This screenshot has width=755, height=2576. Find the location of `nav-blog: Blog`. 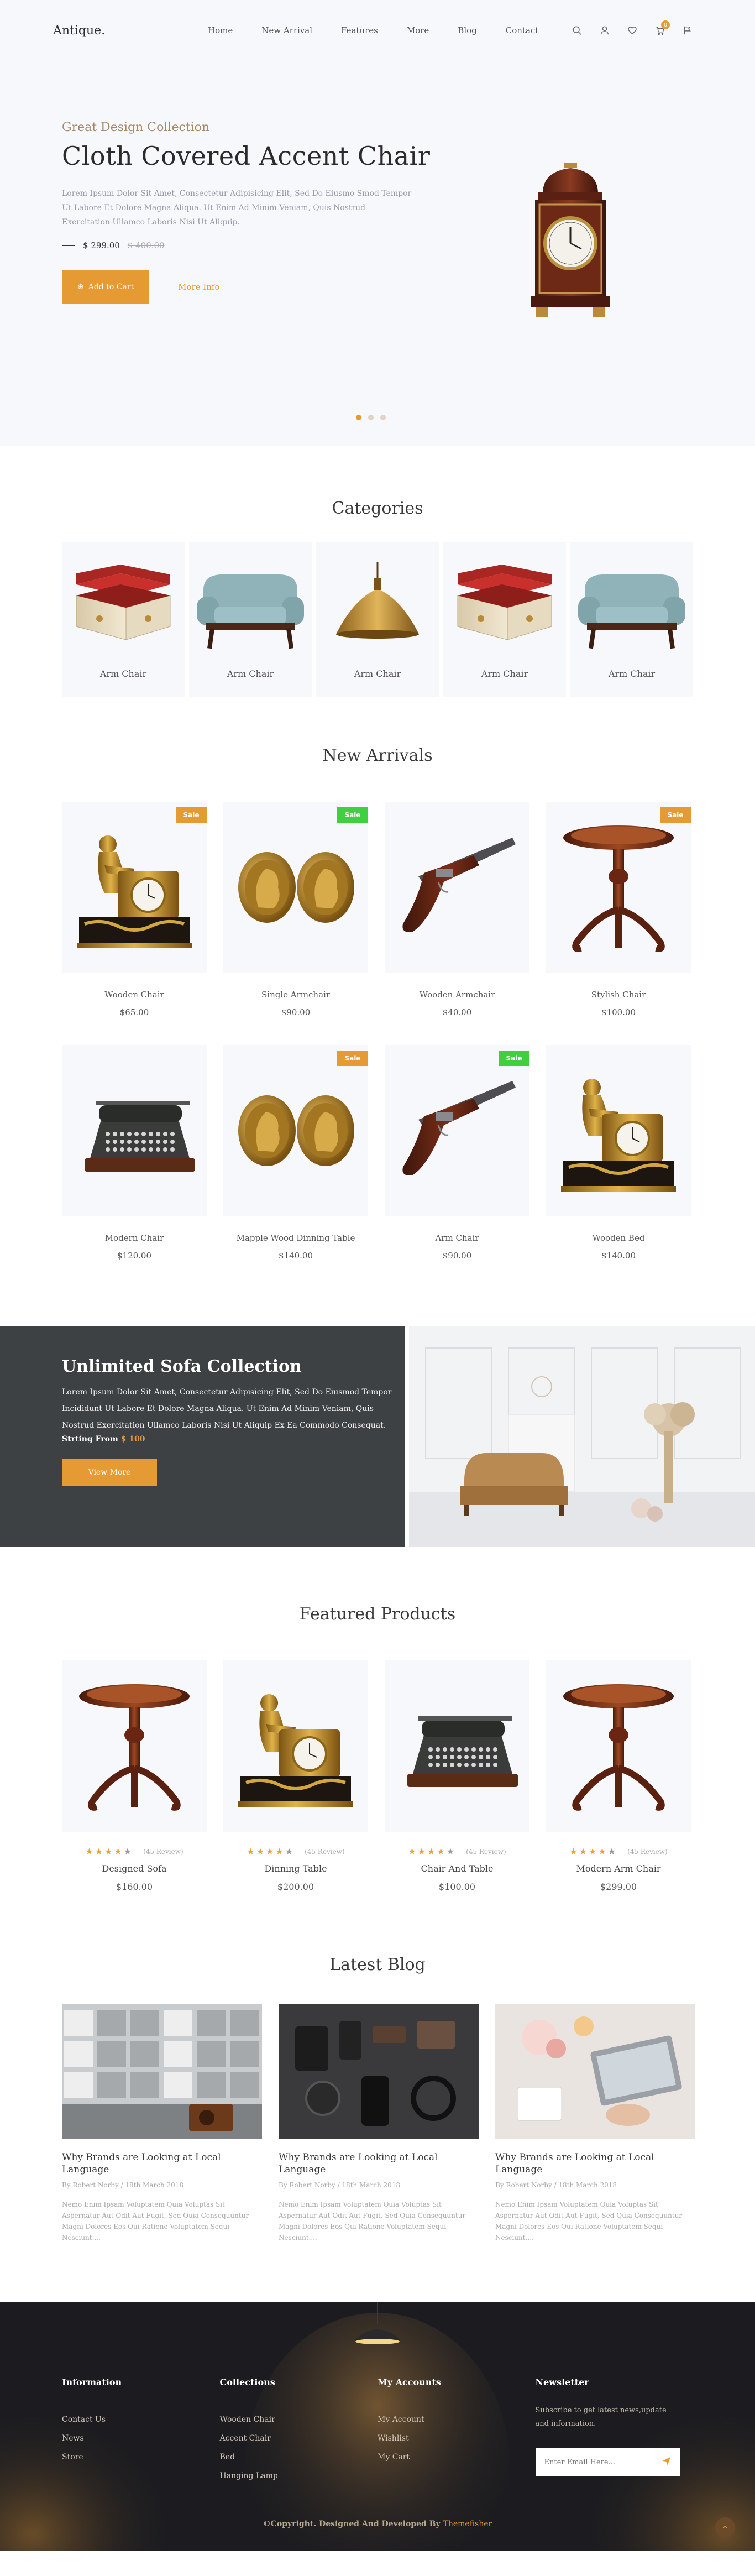

nav-blog: Blog is located at coordinates (467, 30).